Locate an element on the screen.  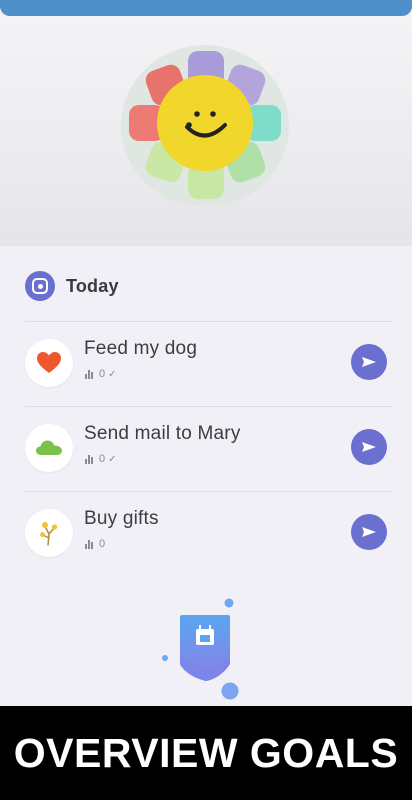
caption-banner: OVERVIEW GOALS is located at coordinates (206, 753).